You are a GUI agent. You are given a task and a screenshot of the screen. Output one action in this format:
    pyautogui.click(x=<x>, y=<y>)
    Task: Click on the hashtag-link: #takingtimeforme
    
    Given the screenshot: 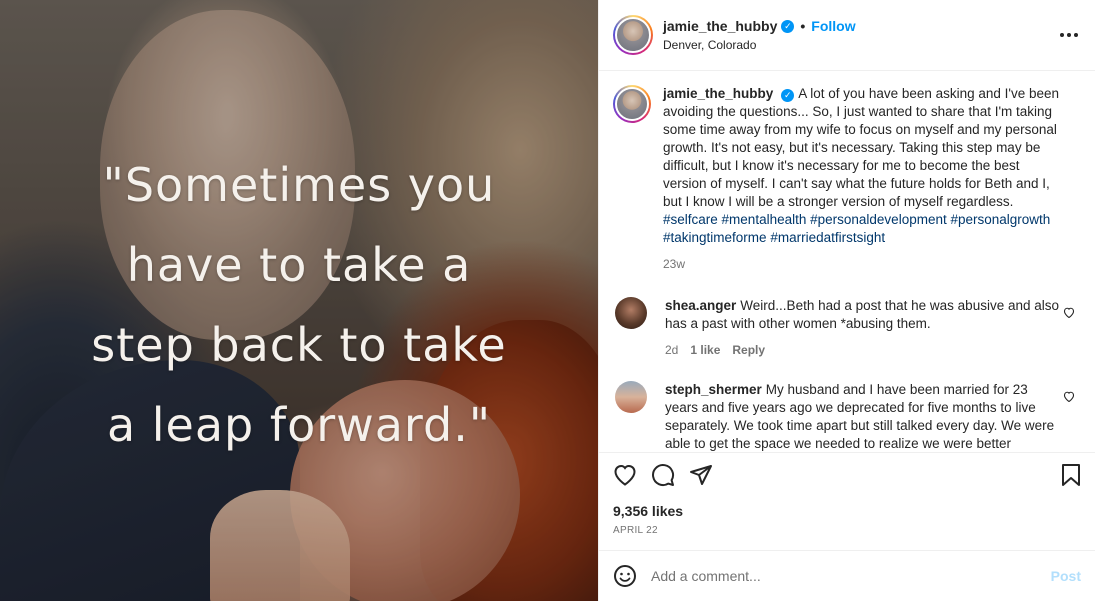 What is the action you would take?
    pyautogui.click(x=715, y=237)
    